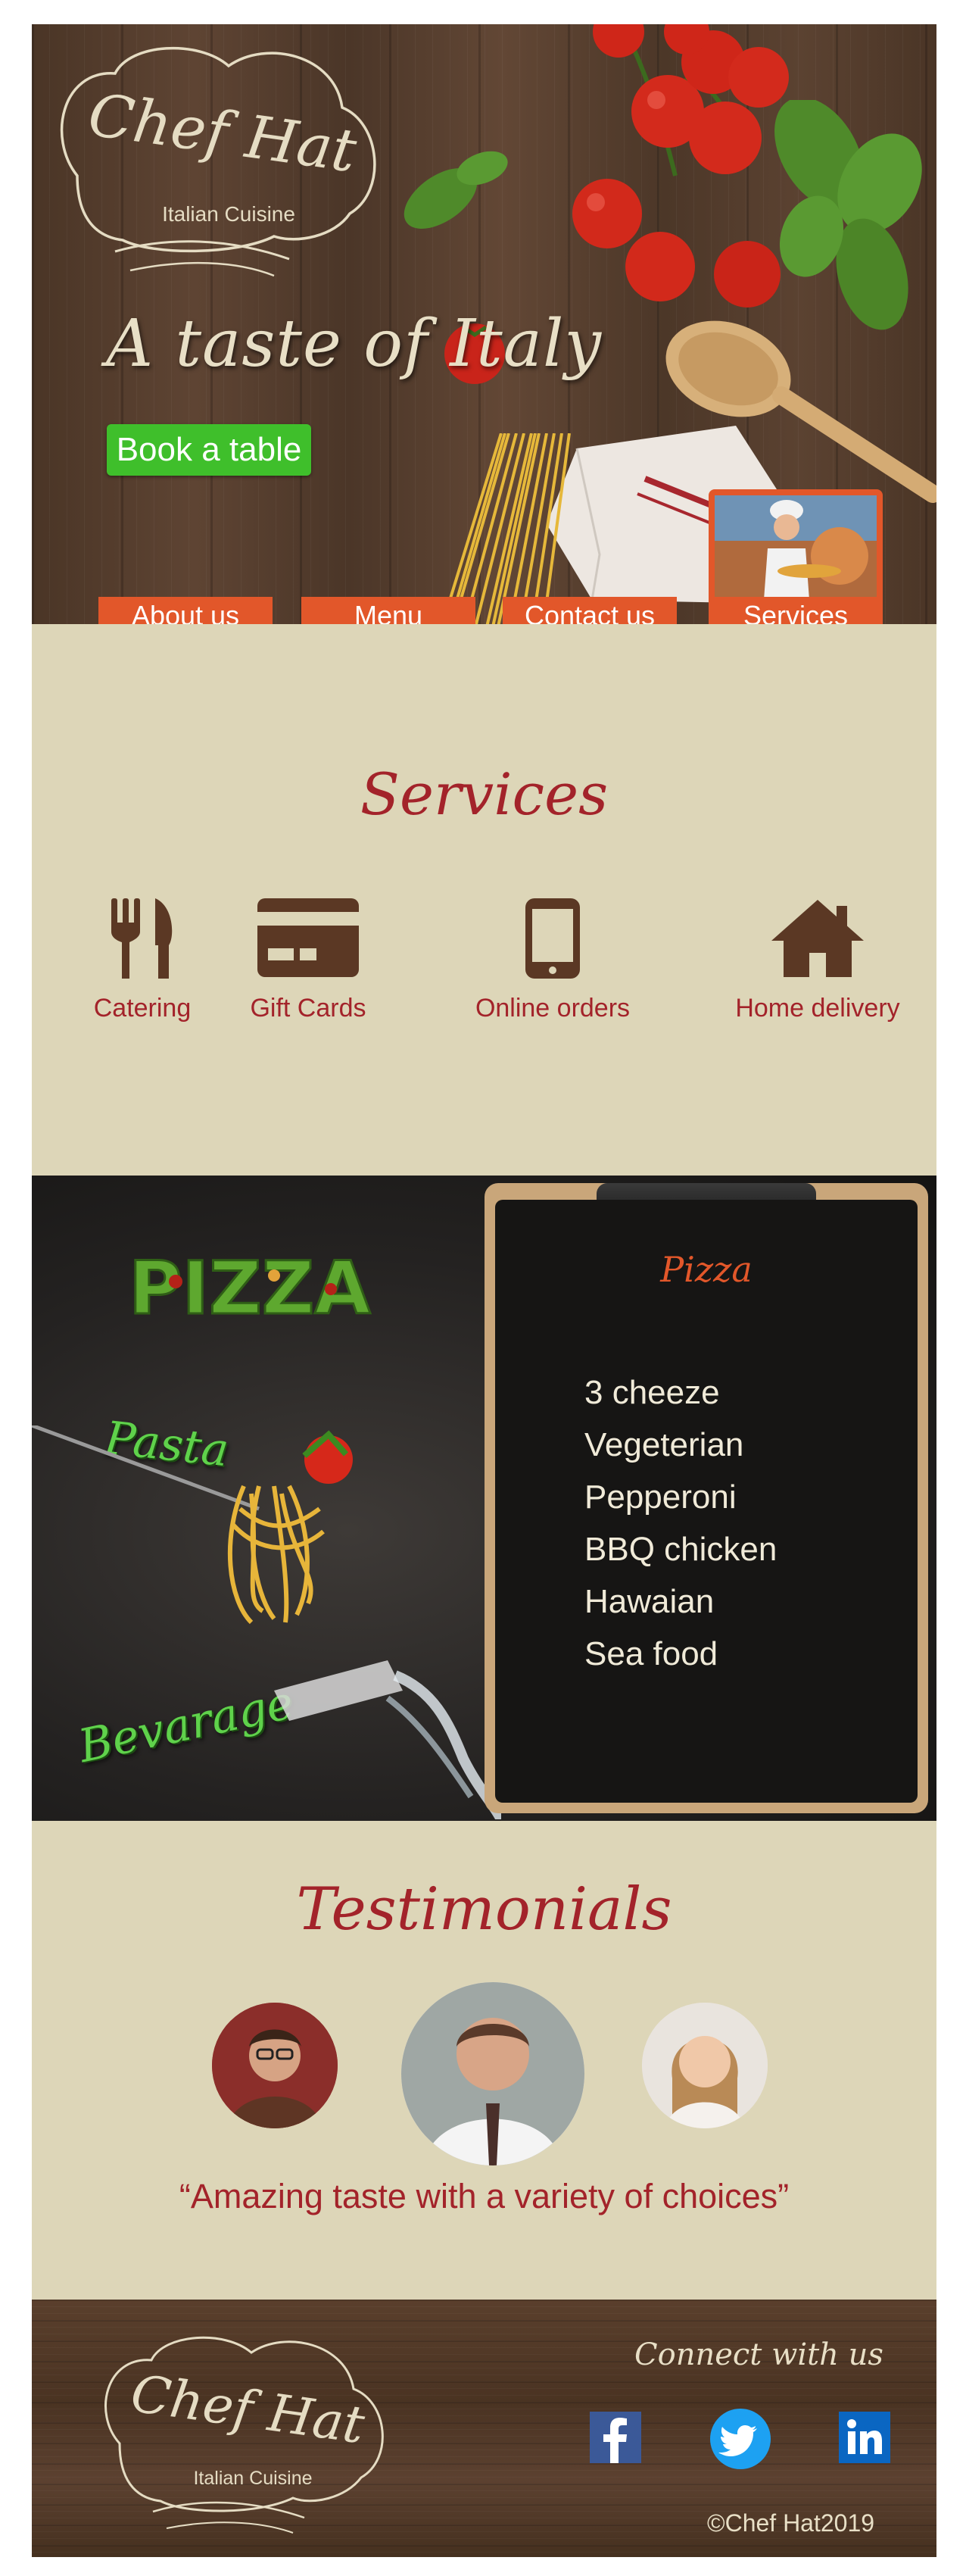 This screenshot has height=2576, width=966. Describe the element at coordinates (484, 1910) in the screenshot. I see `testimonials-title: Testimonials` at that location.